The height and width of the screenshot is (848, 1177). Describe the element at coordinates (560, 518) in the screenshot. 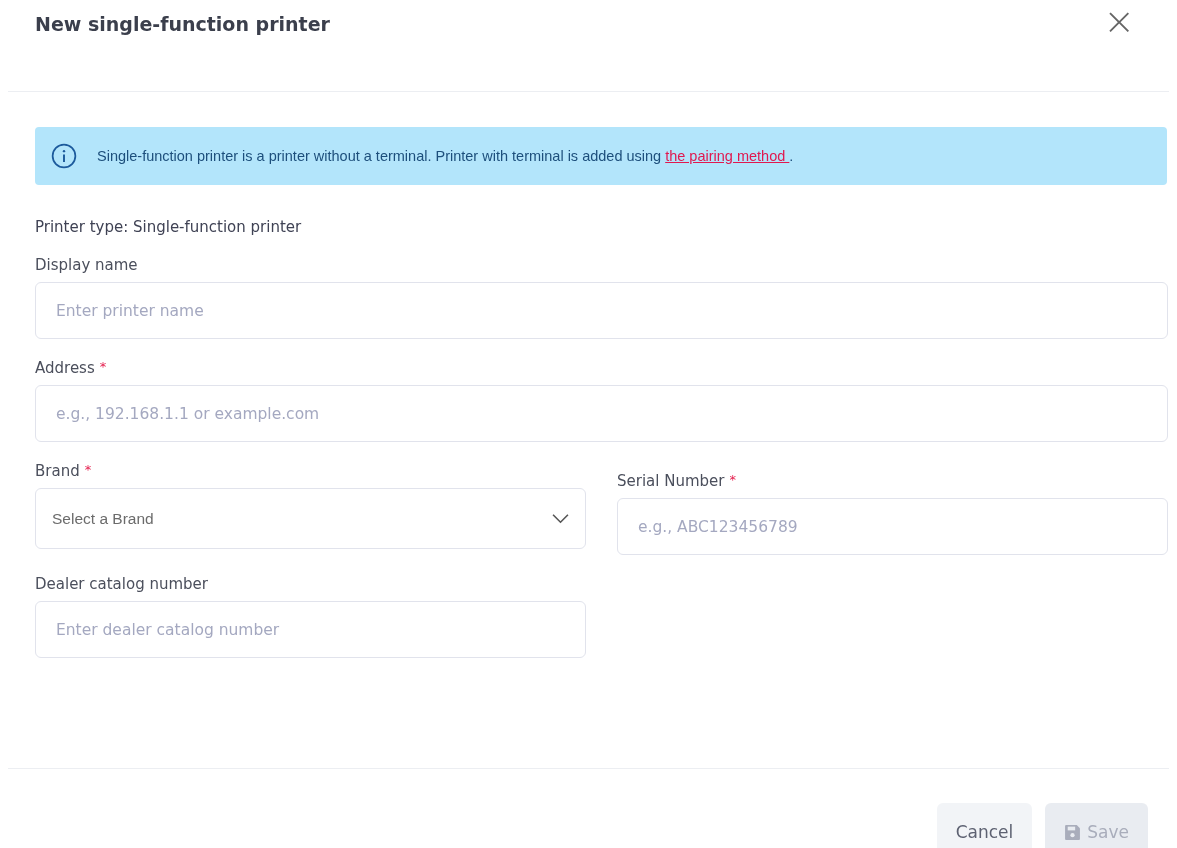

I see `chevron-down-icon` at that location.